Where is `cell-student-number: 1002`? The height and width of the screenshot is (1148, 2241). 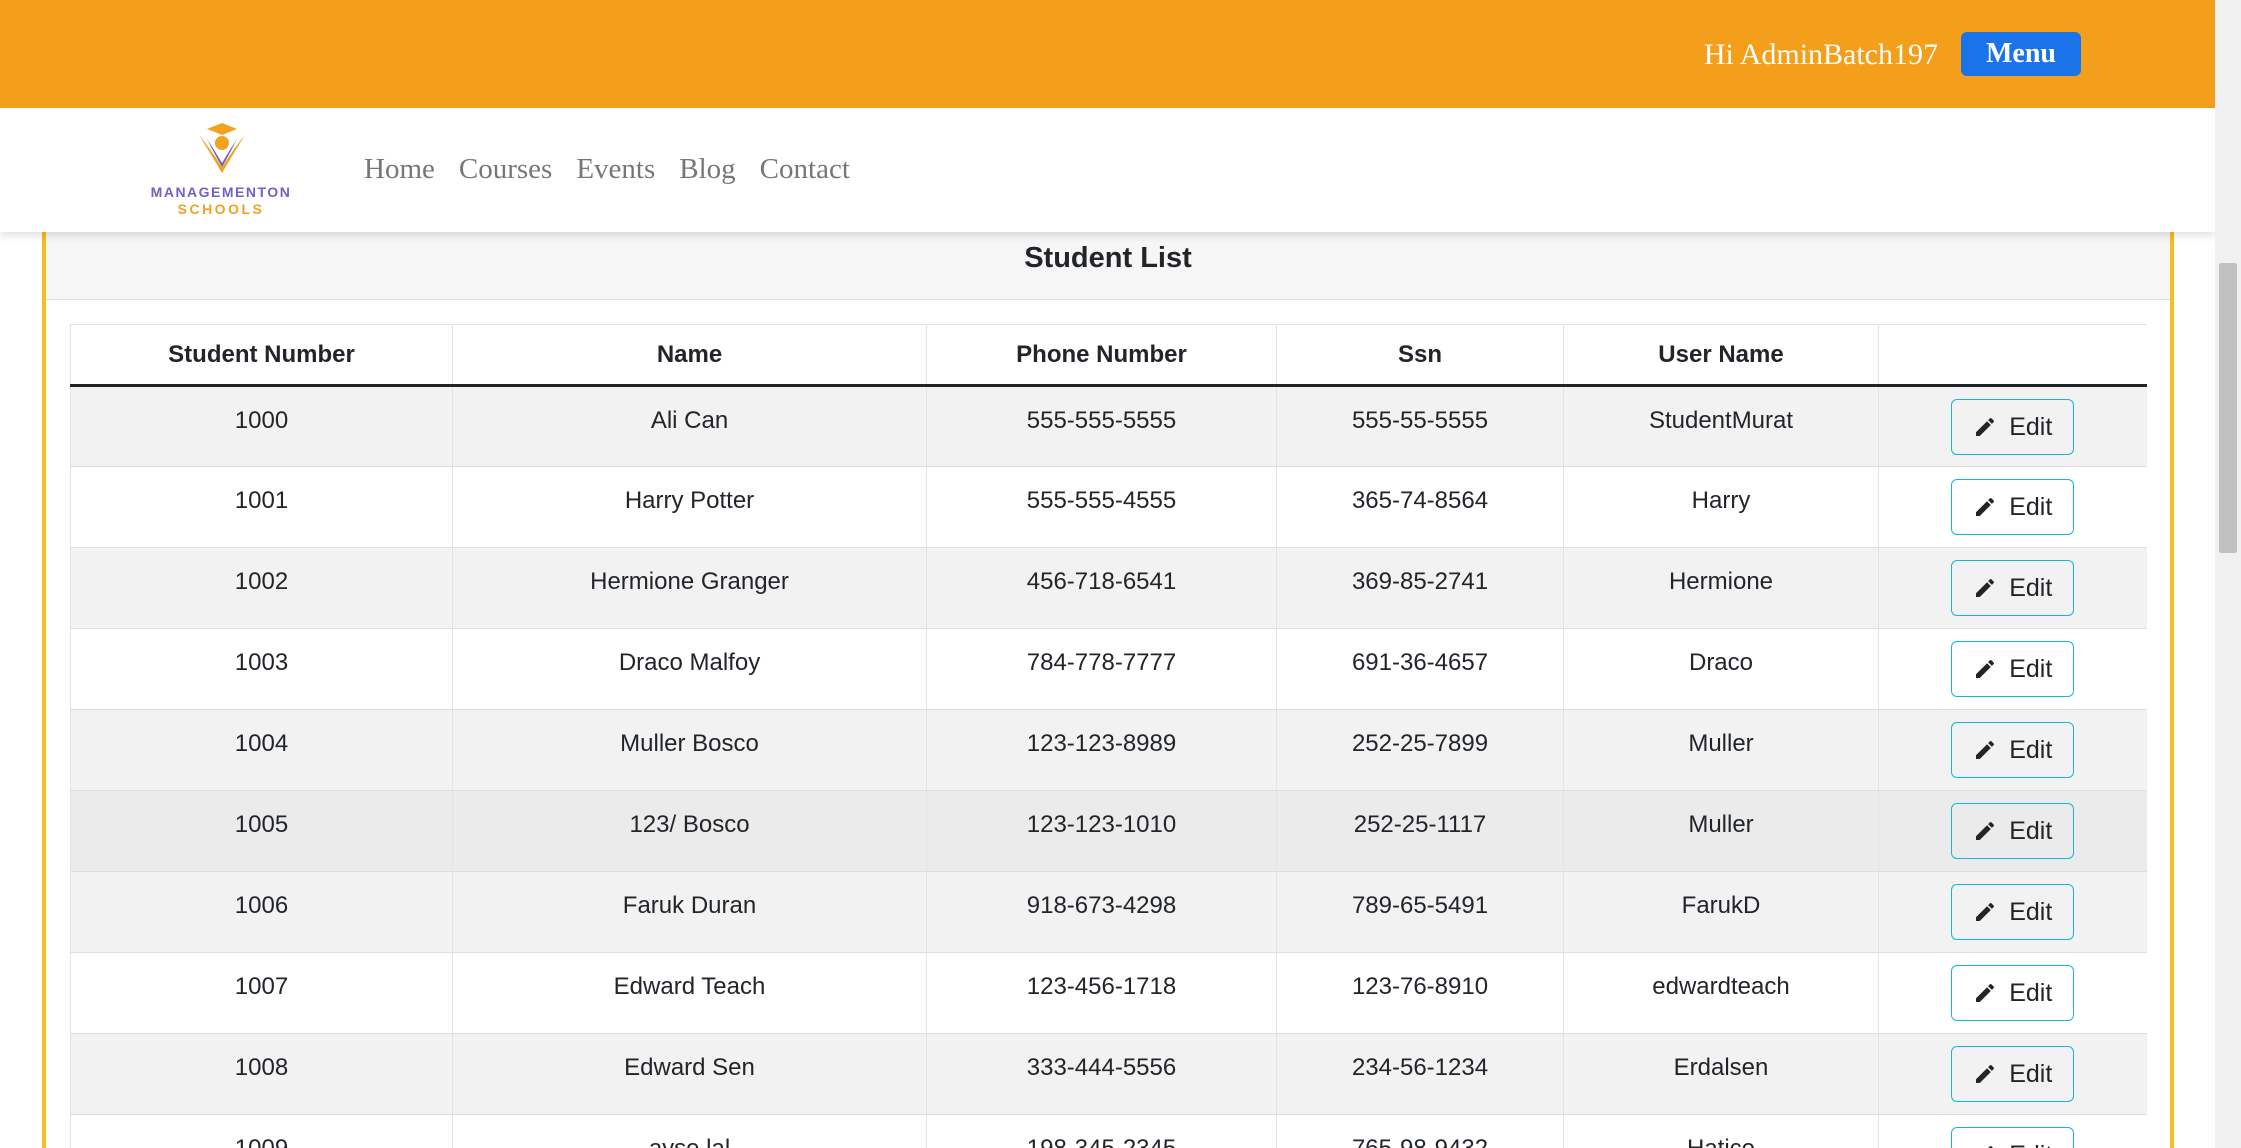 cell-student-number: 1002 is located at coordinates (261, 588).